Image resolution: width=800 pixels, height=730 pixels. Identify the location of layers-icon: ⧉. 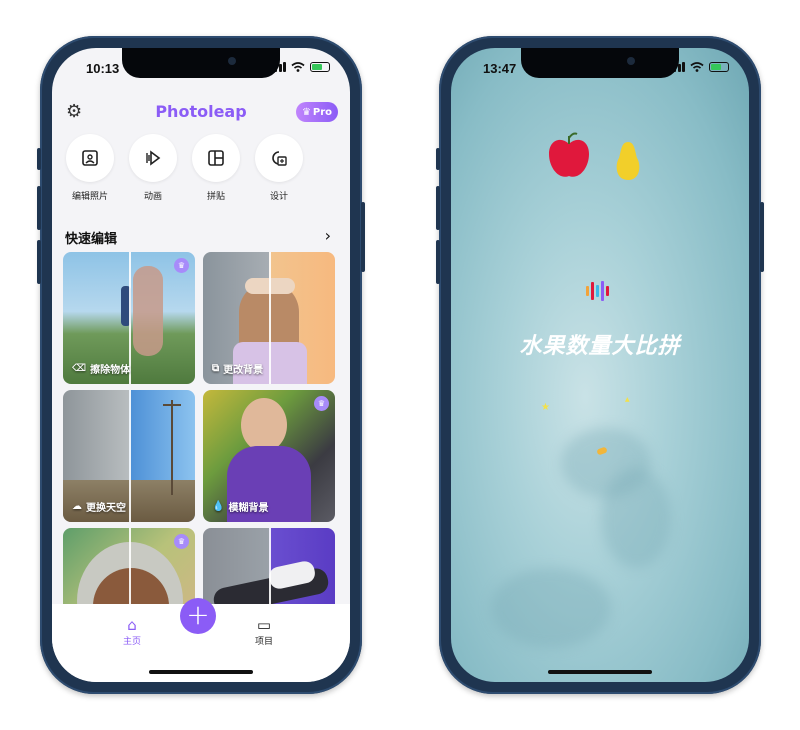
(216, 368).